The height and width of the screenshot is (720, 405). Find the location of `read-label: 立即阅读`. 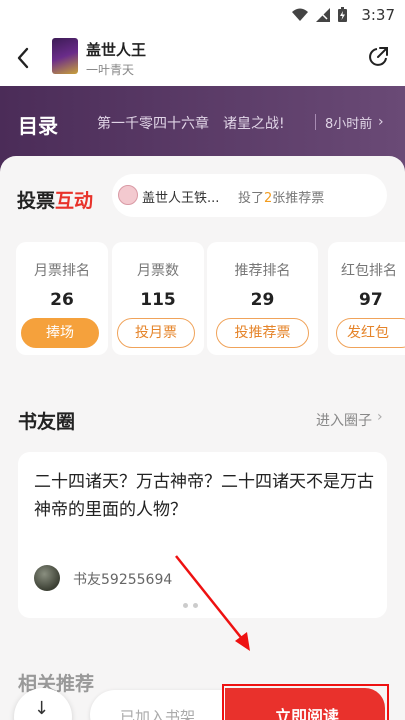

read-label: 立即阅读 is located at coordinates (307, 713).